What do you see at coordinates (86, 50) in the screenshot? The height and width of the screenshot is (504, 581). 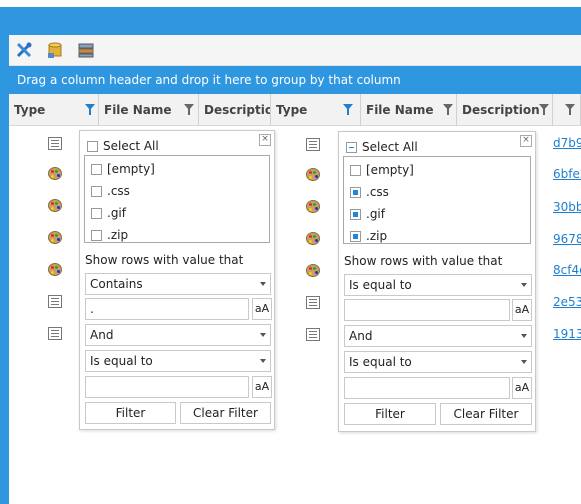 I see `server-icon` at bounding box center [86, 50].